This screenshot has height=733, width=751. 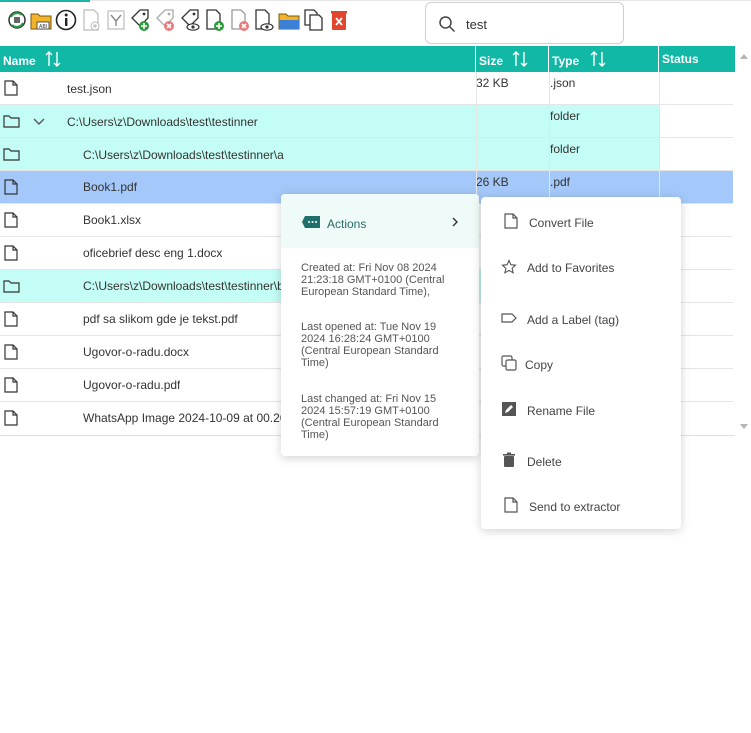 I want to click on file-add-icon, so click(x=90, y=20).